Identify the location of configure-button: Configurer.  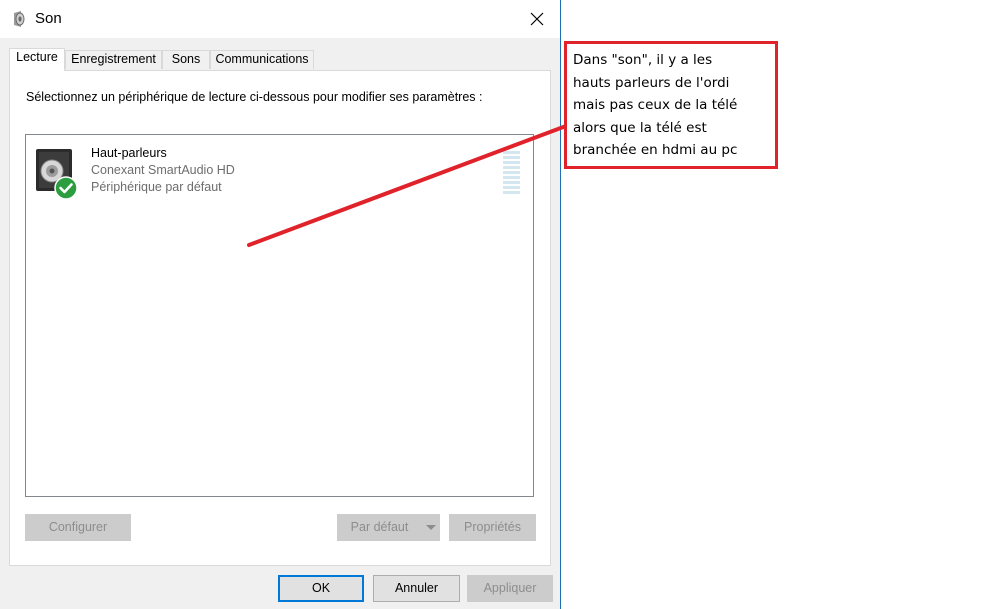
(78, 527).